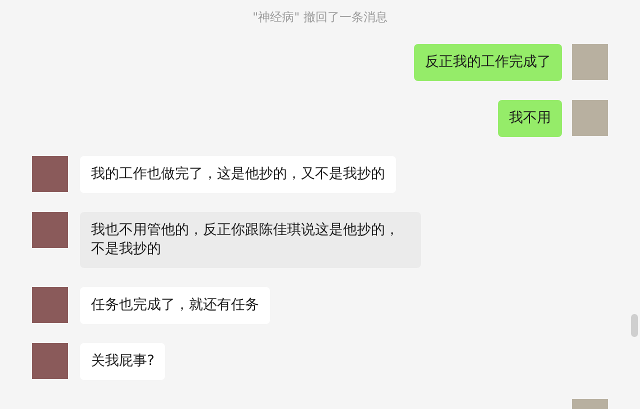 The image size is (640, 409). I want to click on message-bubble: 我的工作也做完了，这是他抄的，又不是我抄的, so click(238, 174).